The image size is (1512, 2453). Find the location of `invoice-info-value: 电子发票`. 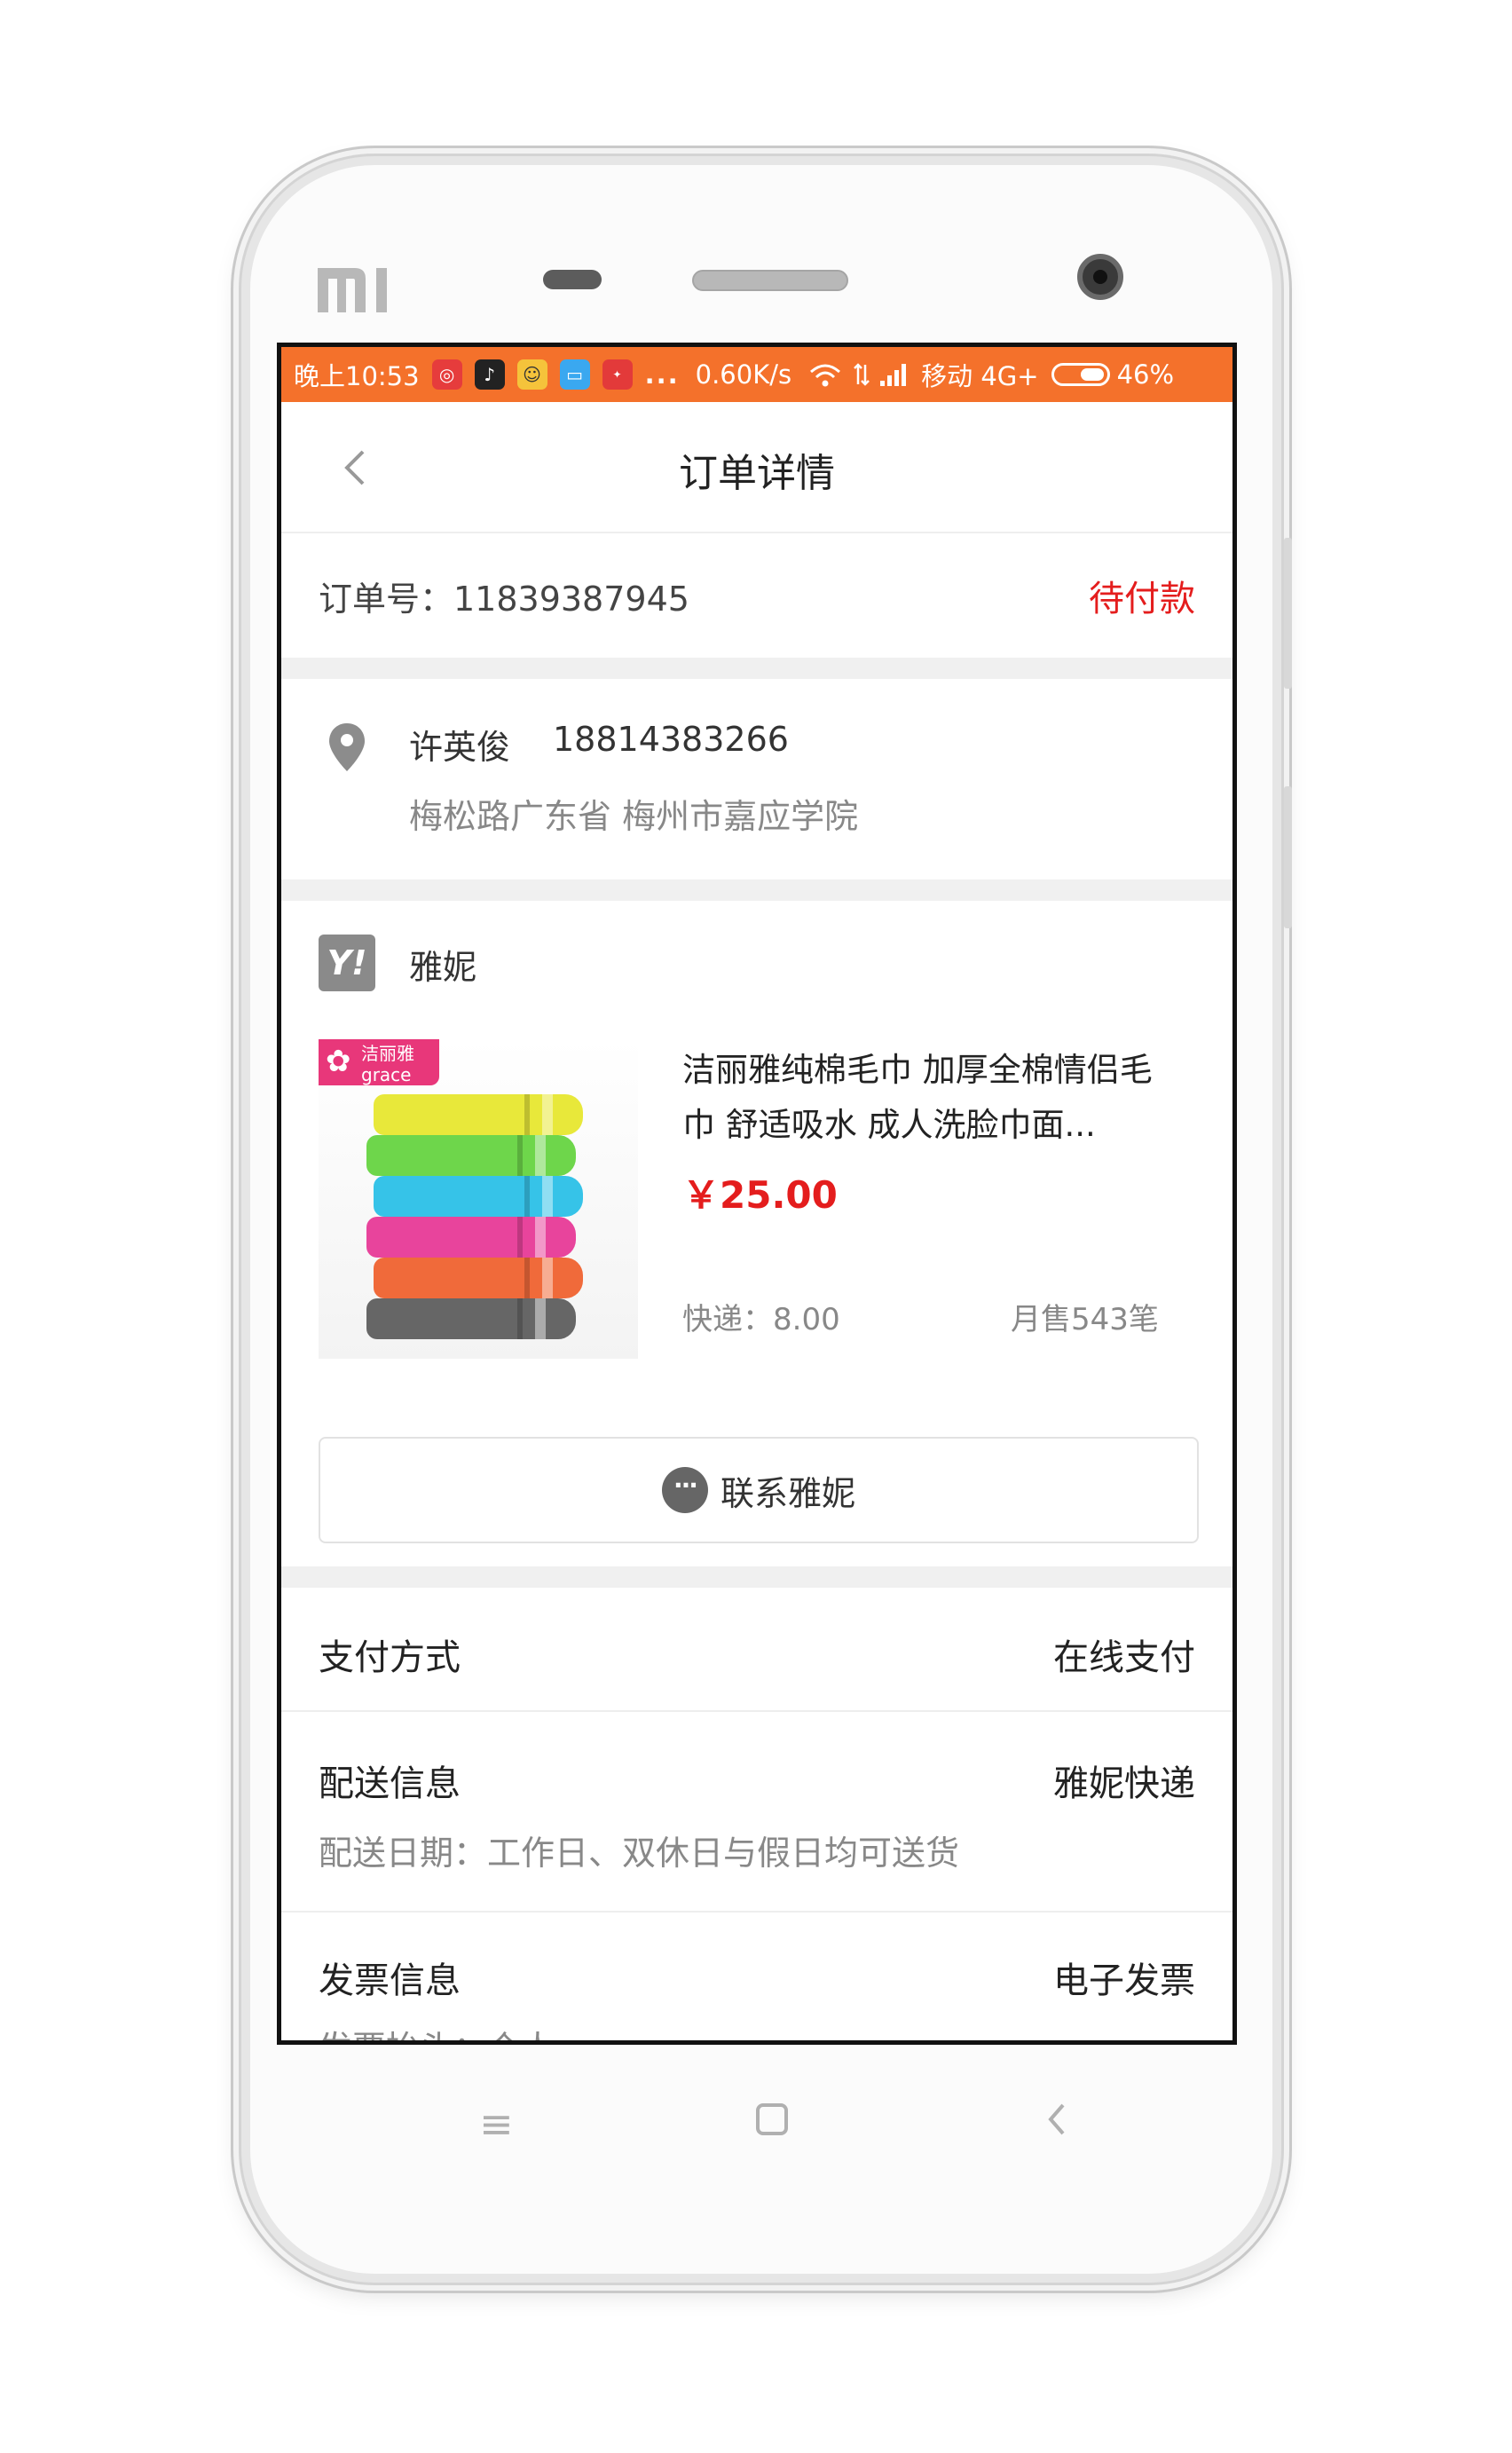

invoice-info-value: 电子发票 is located at coordinates (1124, 1980).